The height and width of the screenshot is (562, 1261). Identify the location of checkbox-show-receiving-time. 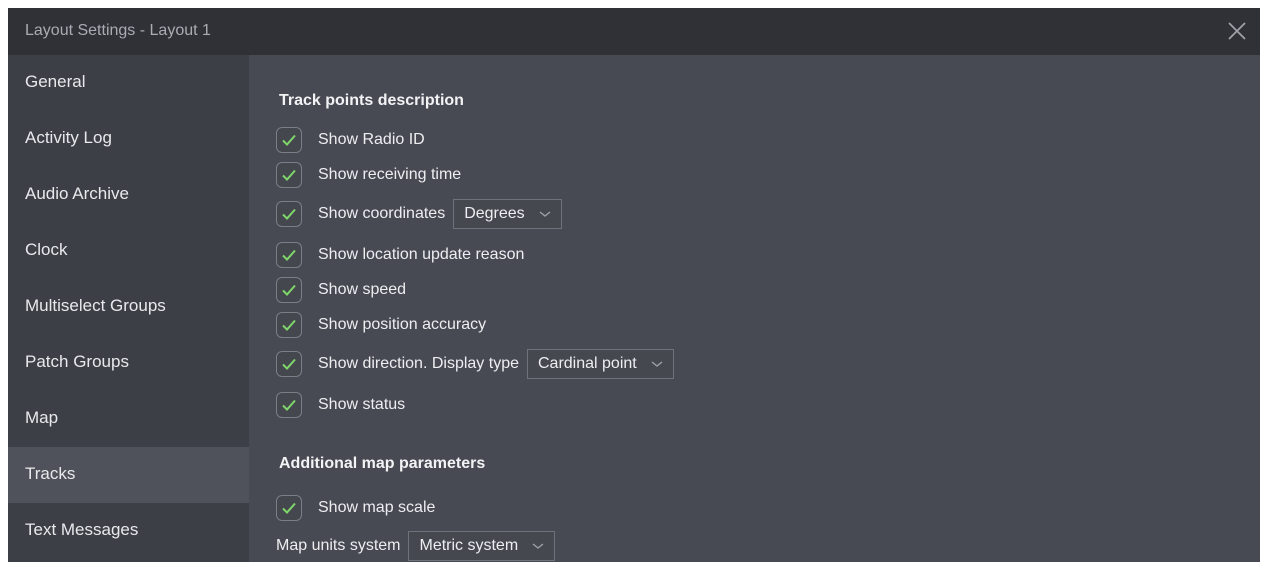
(289, 175).